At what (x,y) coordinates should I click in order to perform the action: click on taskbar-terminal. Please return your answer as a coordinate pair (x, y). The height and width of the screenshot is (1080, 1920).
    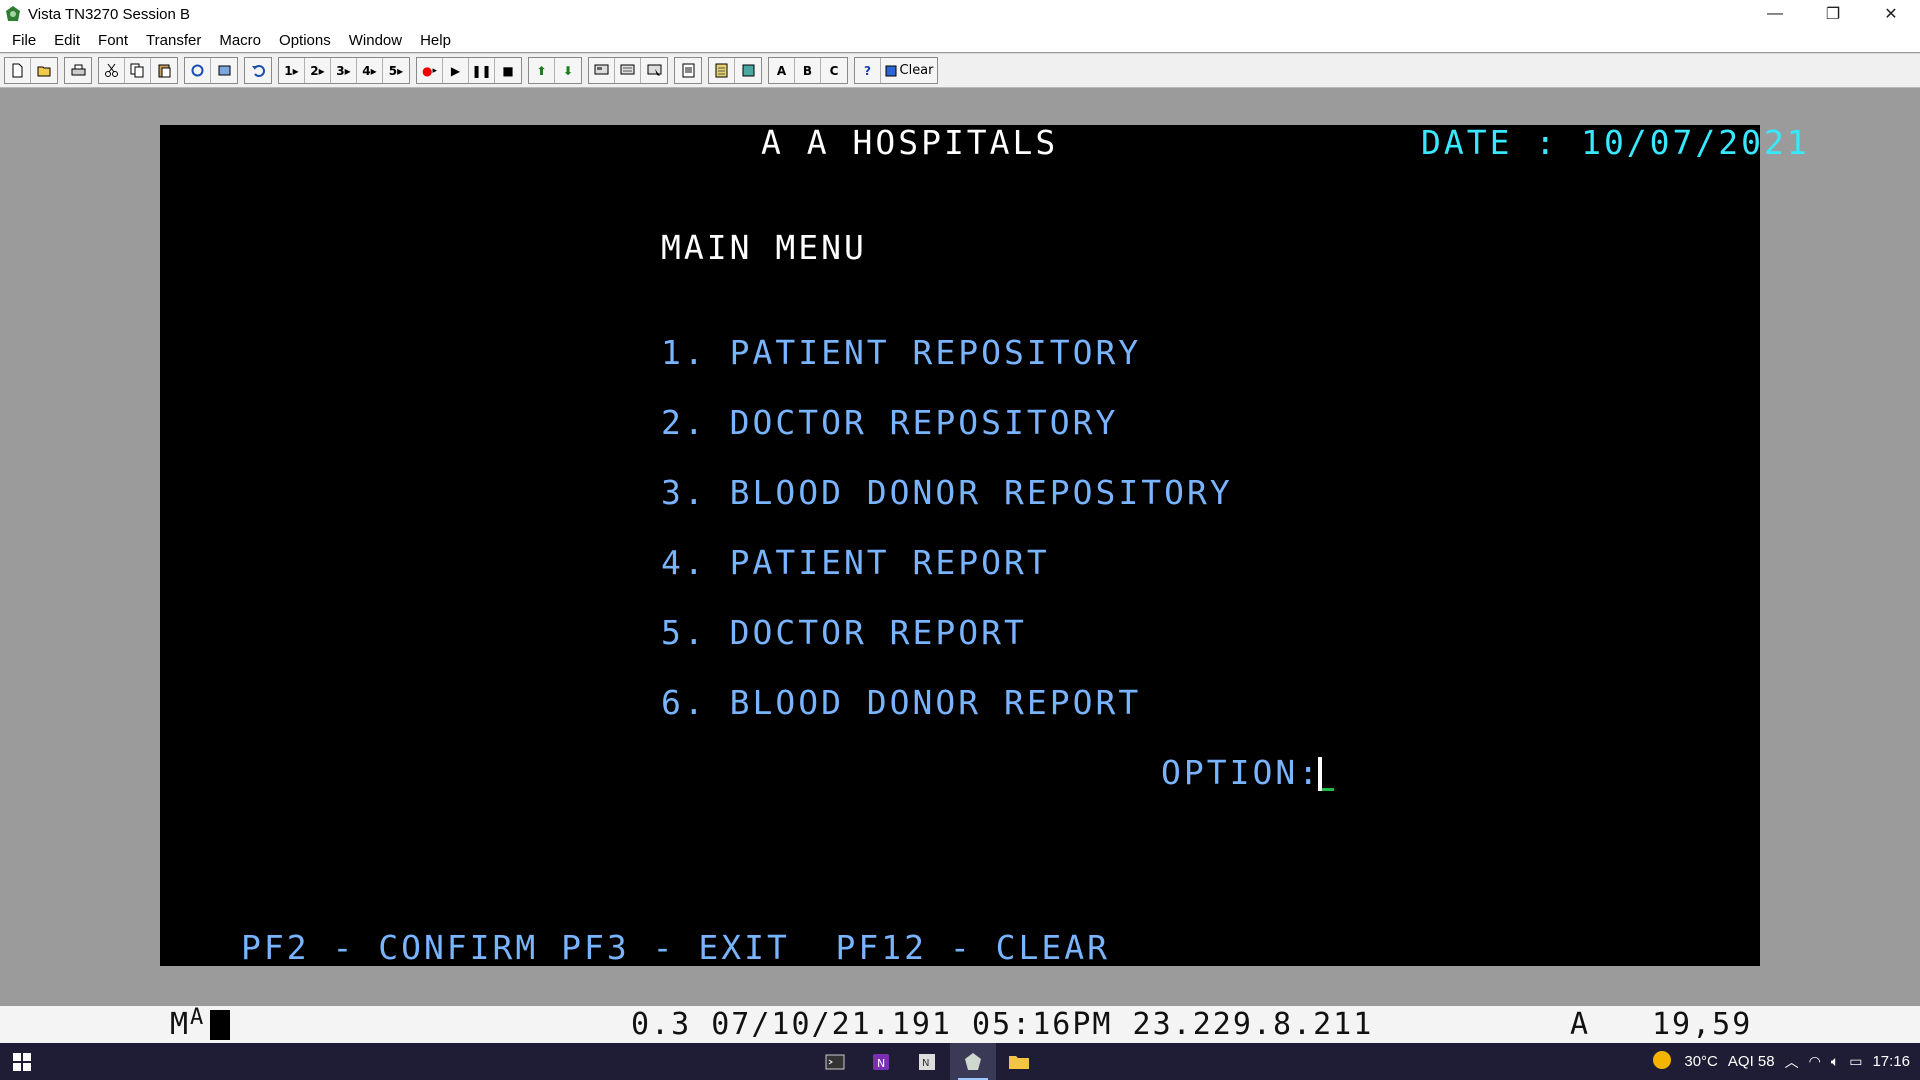
    Looking at the image, I should click on (835, 1061).